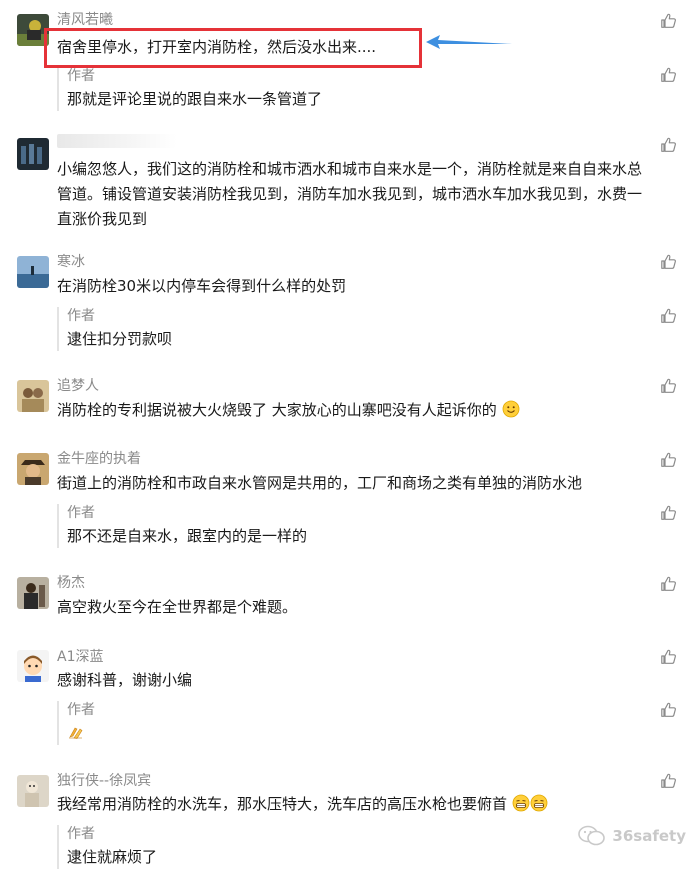  I want to click on watermark: 36safety, so click(632, 836).